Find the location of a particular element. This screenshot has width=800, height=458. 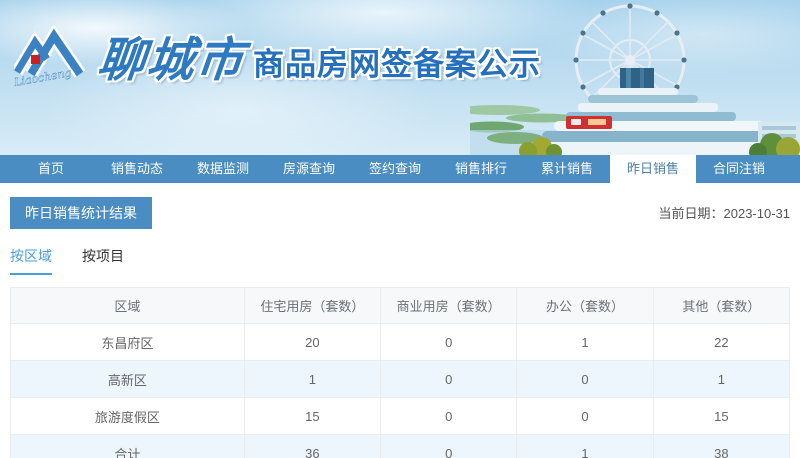

tabs: 按区域 按项目 is located at coordinates (400, 260).